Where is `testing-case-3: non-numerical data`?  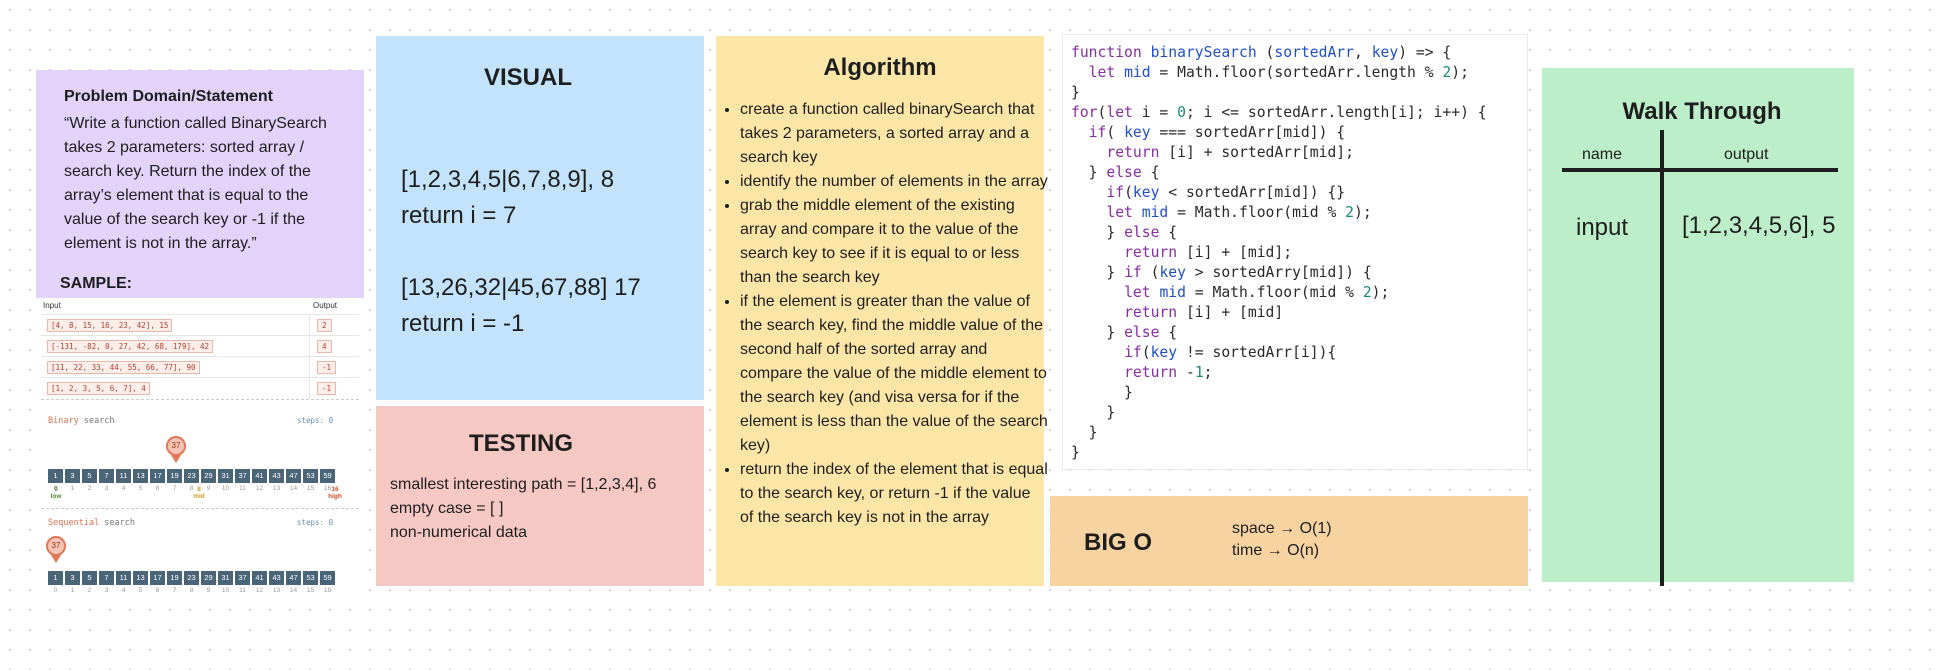
testing-case-3: non-numerical data is located at coordinates (458, 532).